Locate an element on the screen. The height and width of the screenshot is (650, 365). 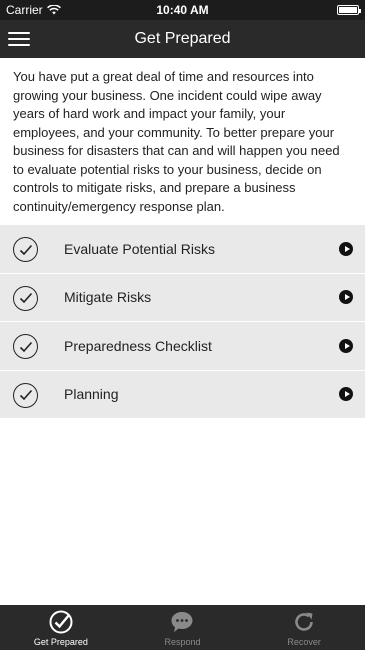
chat-bubble-icon is located at coordinates (182, 622).